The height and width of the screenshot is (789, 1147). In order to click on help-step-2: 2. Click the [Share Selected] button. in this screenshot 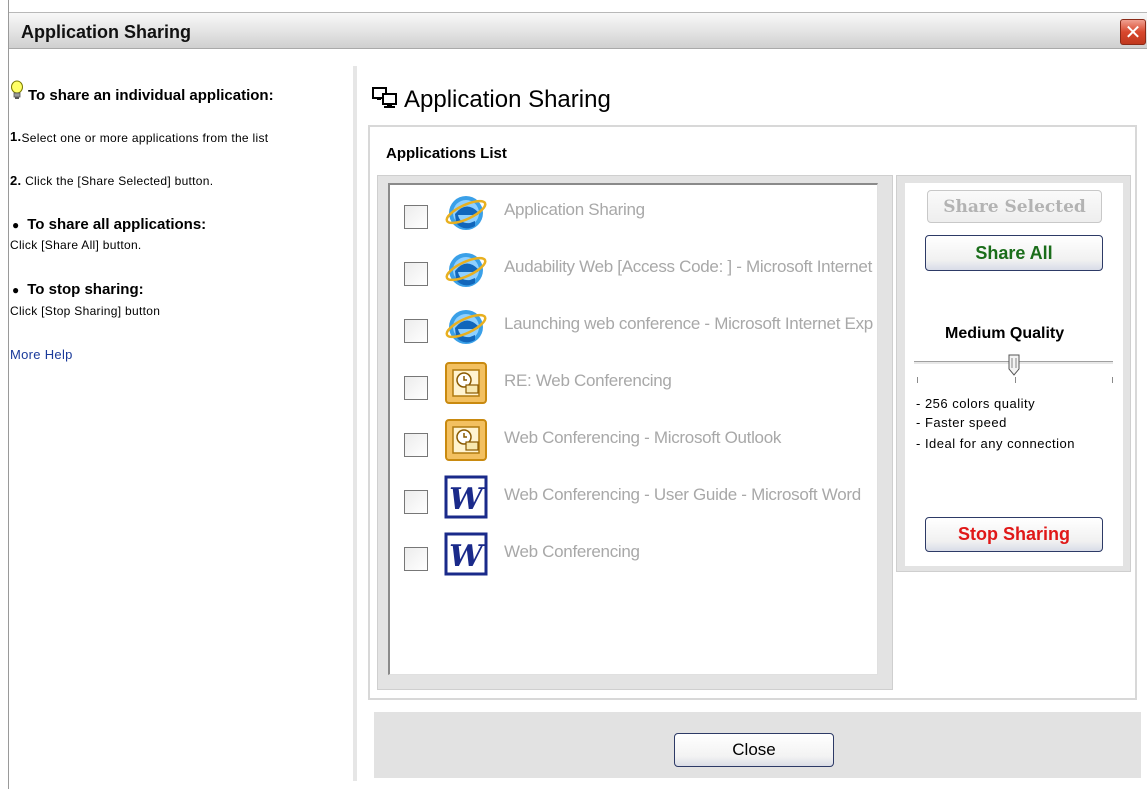, I will do `click(111, 180)`.